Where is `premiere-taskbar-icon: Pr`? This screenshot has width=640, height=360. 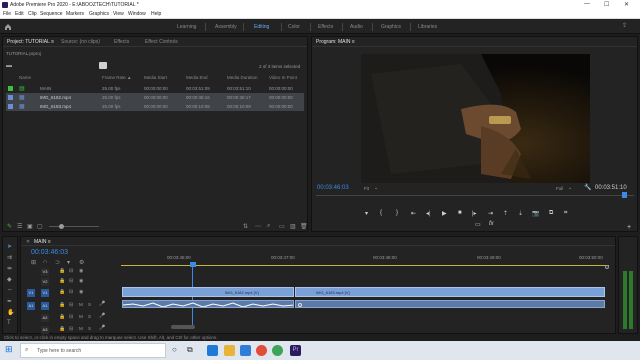
premiere-taskbar-icon: Pr is located at coordinates (295, 350).